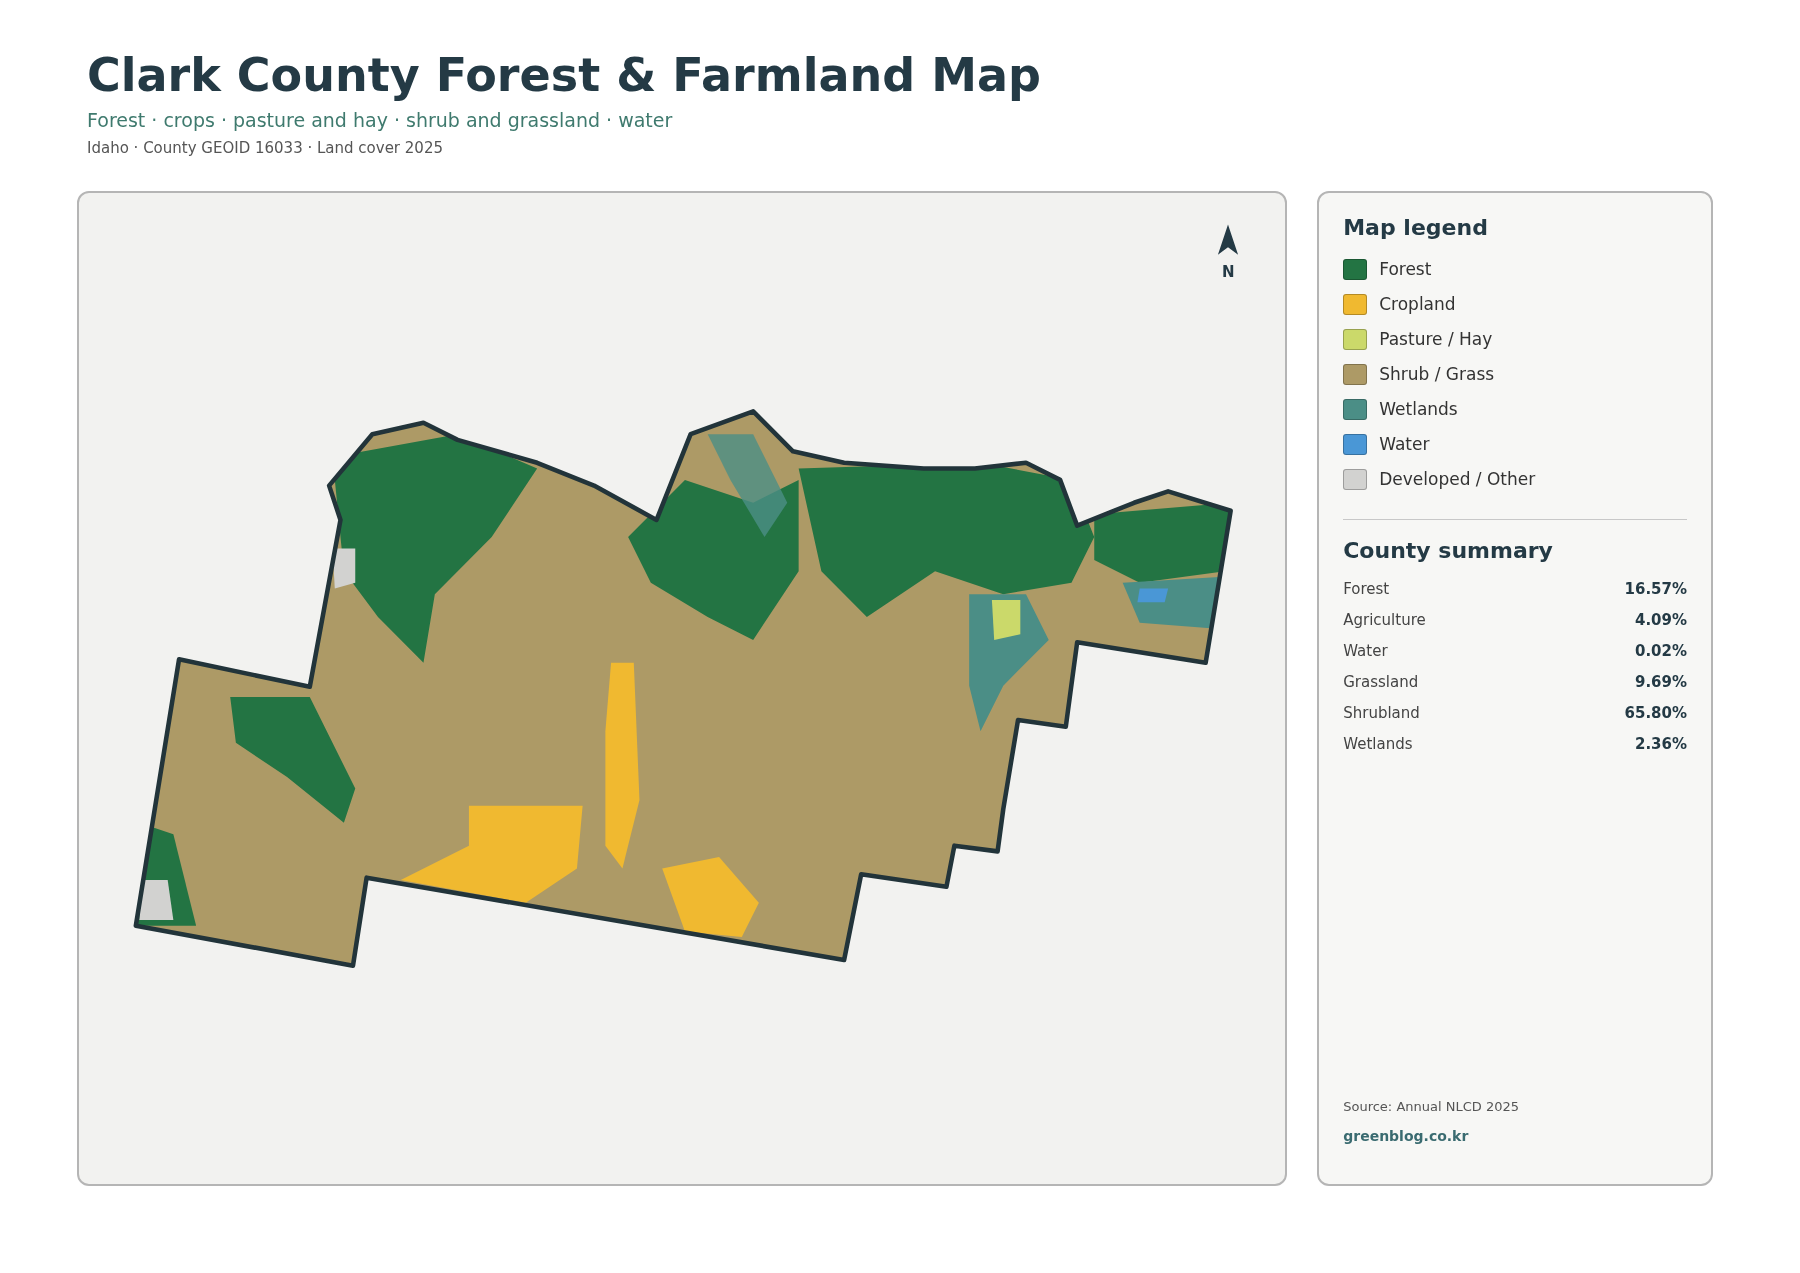 This screenshot has width=1800, height=1273. What do you see at coordinates (1418, 410) in the screenshot?
I see `legend-label: Wetlands` at bounding box center [1418, 410].